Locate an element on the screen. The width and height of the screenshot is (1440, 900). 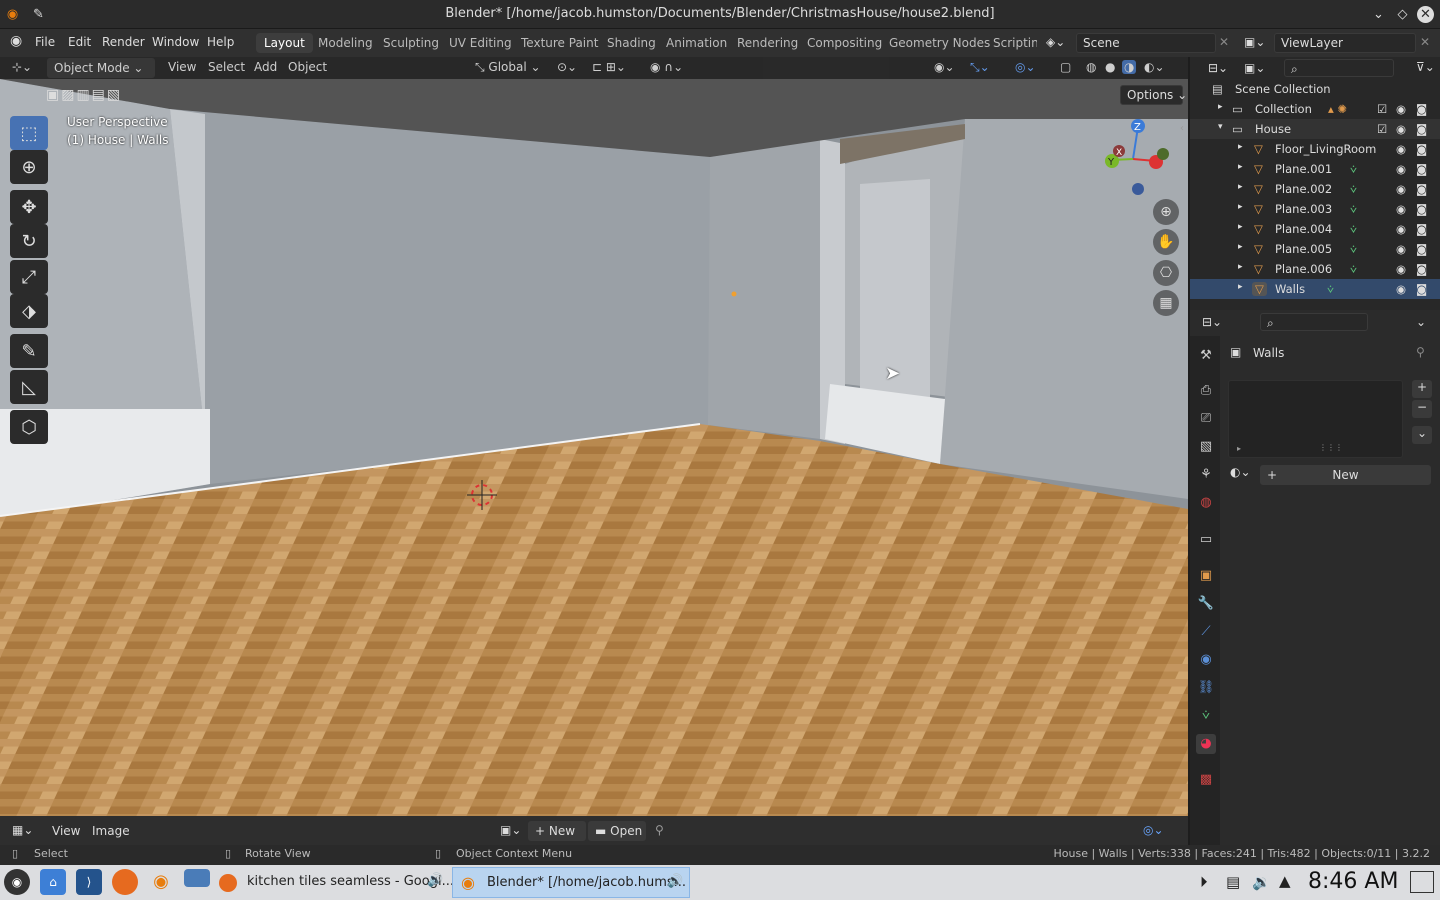
scene-selector-icon: ◈⌄ is located at coordinates (1055, 42).